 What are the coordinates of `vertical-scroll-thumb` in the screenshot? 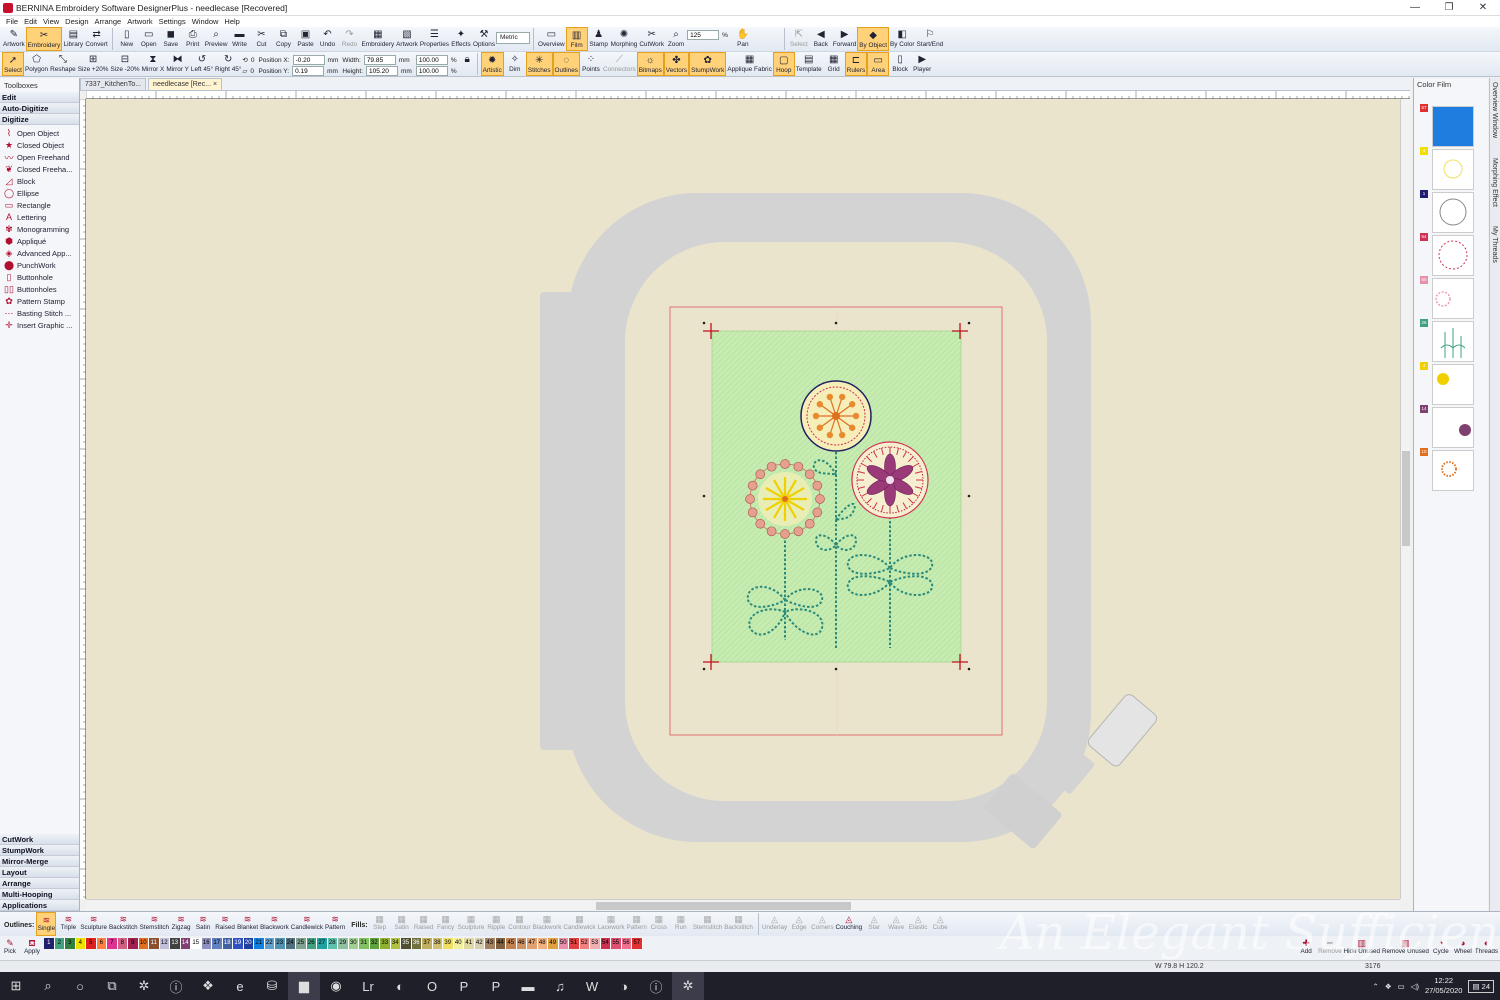 It's located at (1406, 498).